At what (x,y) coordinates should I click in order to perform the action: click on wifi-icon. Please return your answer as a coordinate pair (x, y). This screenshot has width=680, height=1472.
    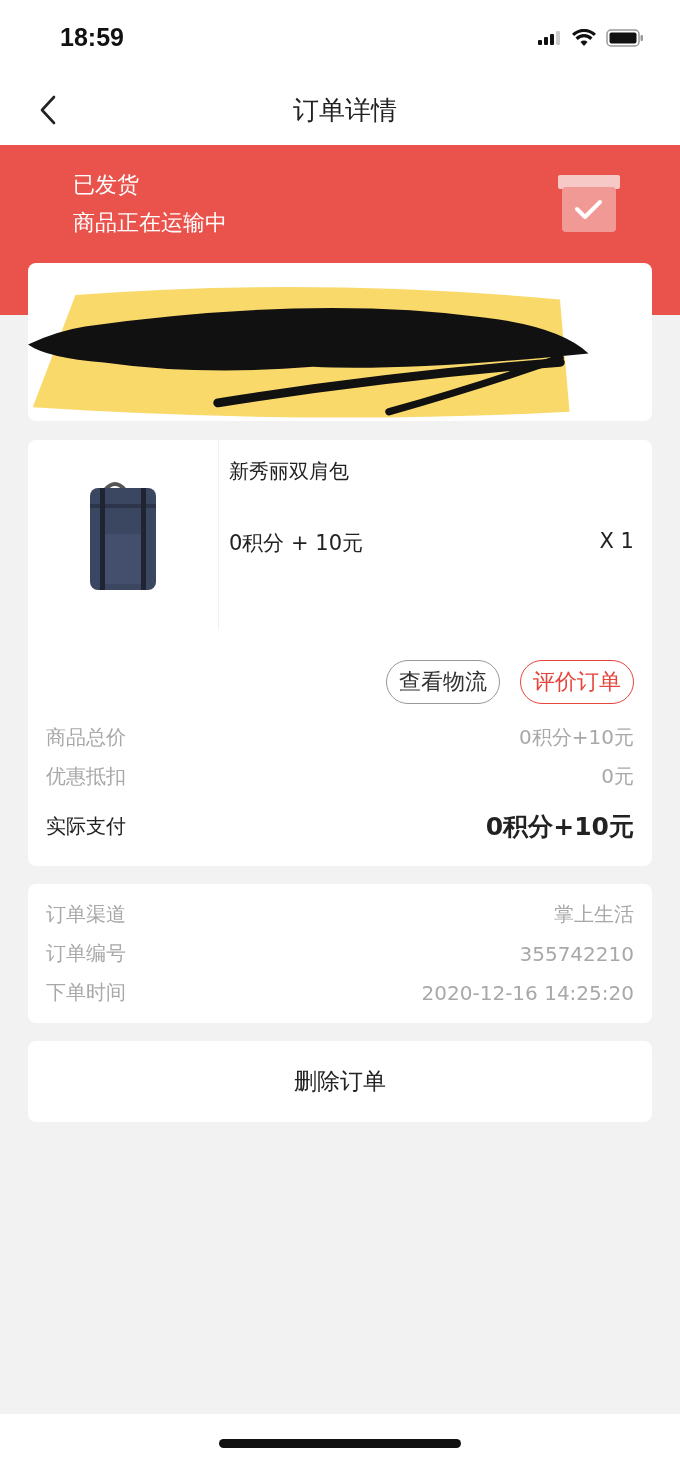
    Looking at the image, I should click on (584, 37).